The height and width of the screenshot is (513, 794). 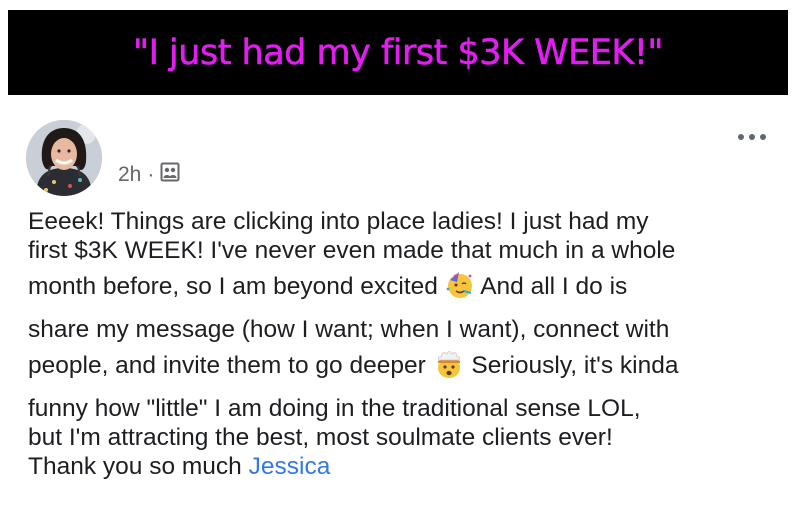 What do you see at coordinates (233, 286) in the screenshot?
I see `post-line-text: month before, so I am beyond excited` at bounding box center [233, 286].